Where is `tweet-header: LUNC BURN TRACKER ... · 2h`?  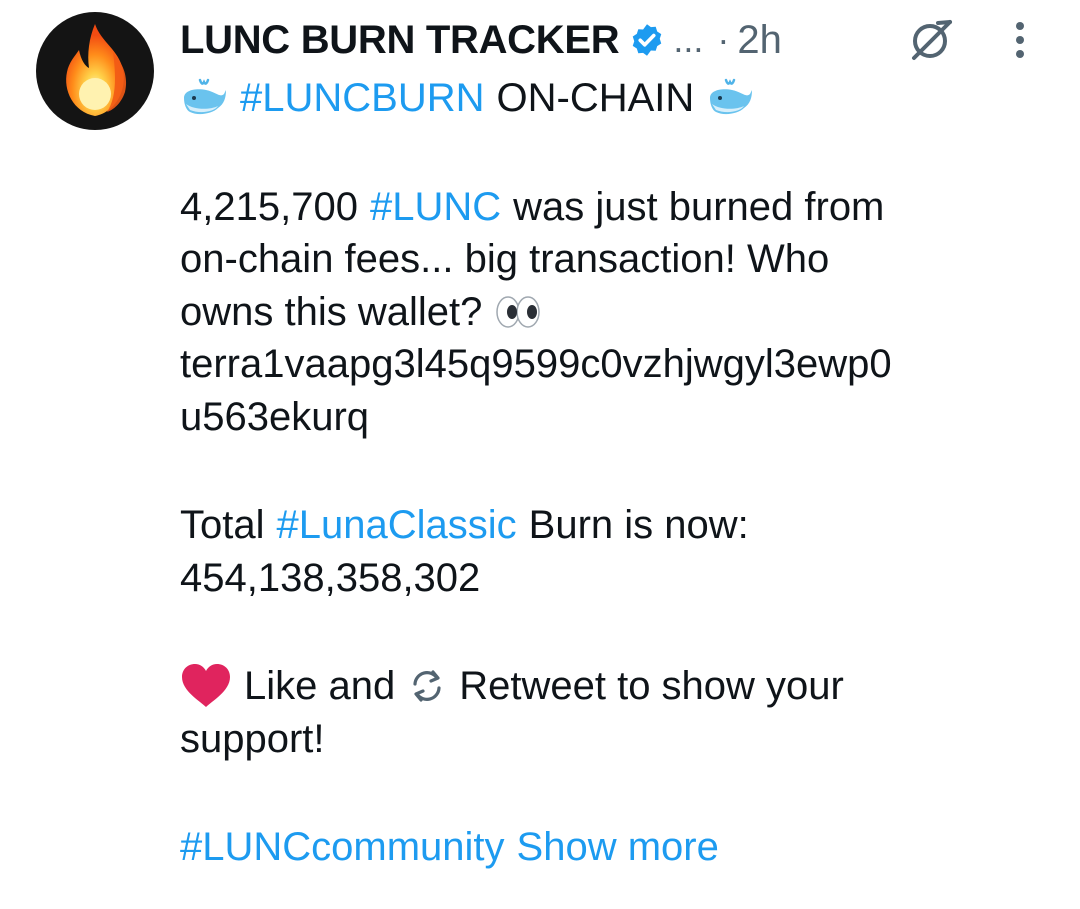 tweet-header: LUNC BURN TRACKER ... · 2h is located at coordinates (620, 40).